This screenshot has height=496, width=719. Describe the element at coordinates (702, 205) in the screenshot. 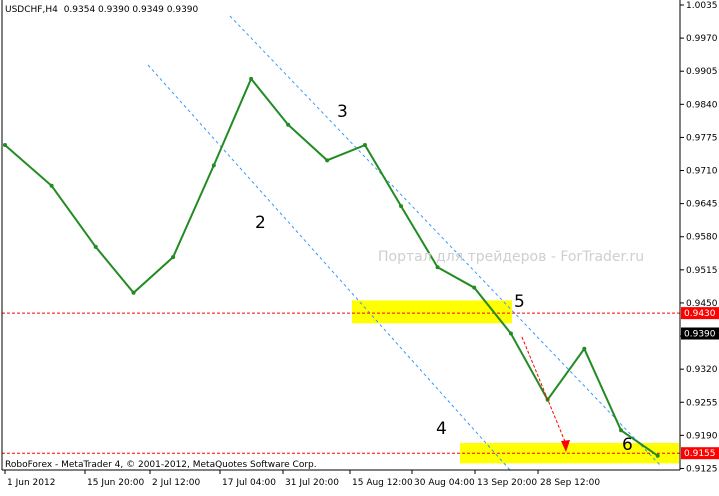

I see `y-tick-label: 0.9645` at that location.